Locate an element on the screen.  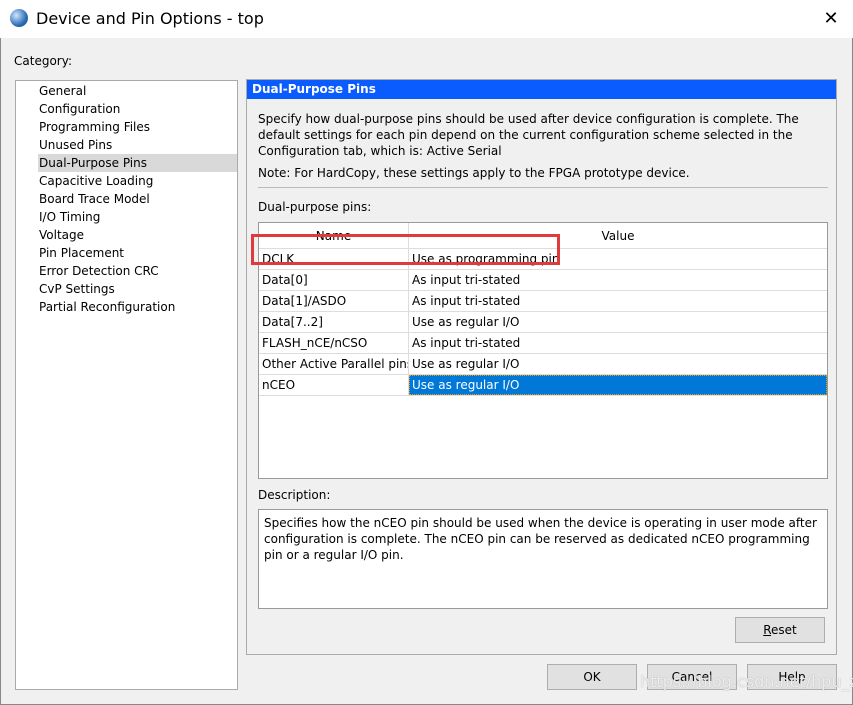
title-bar: Device and Pin Options - top ✕ is located at coordinates (426, 19).